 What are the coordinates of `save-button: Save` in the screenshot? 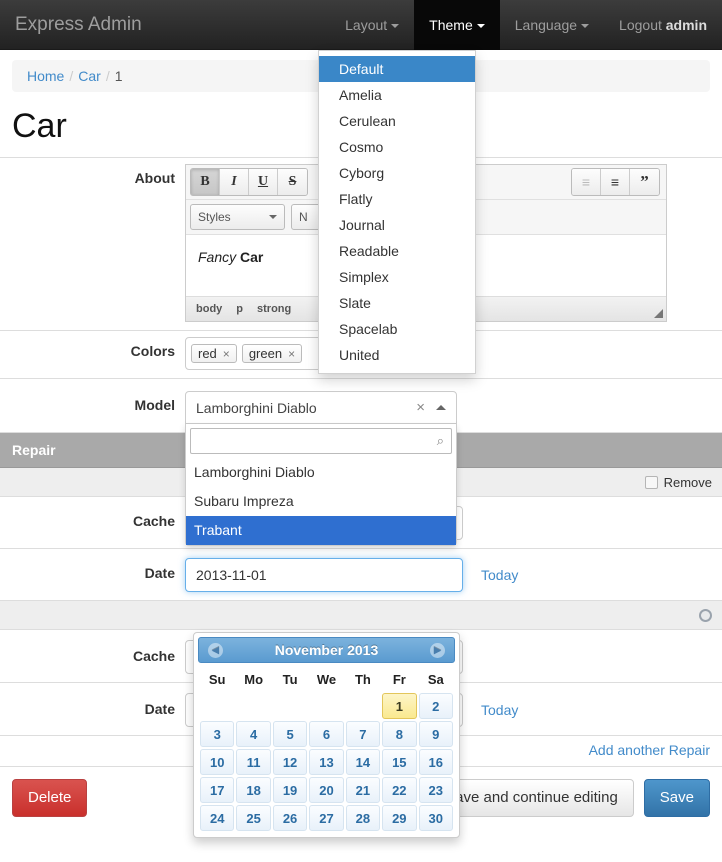 It's located at (676, 798).